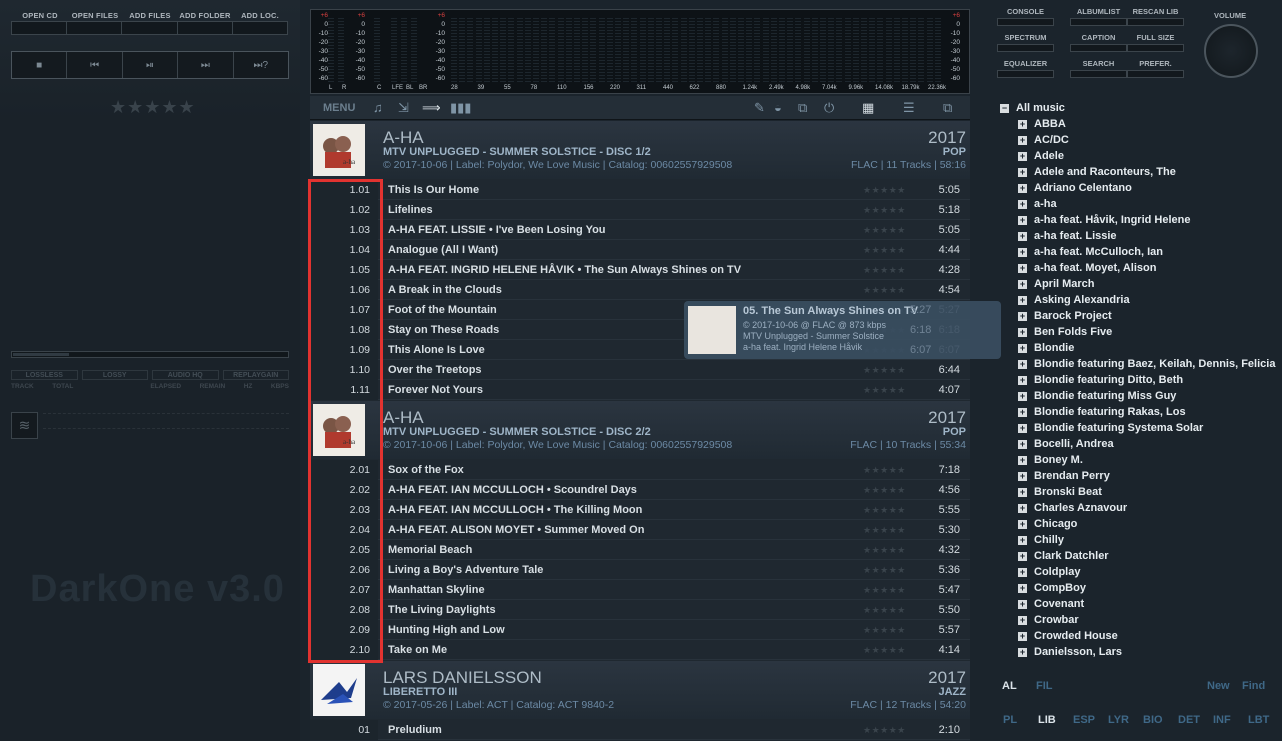  Describe the element at coordinates (1065, 316) in the screenshot. I see `library-item: + Barock Project` at that location.